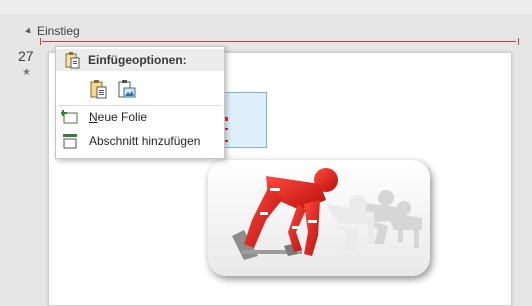  I want to click on top-strip, so click(266, 7).